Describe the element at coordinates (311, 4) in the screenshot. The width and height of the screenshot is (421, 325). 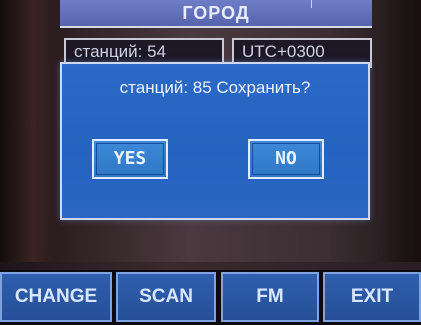
I see `title-divider` at that location.